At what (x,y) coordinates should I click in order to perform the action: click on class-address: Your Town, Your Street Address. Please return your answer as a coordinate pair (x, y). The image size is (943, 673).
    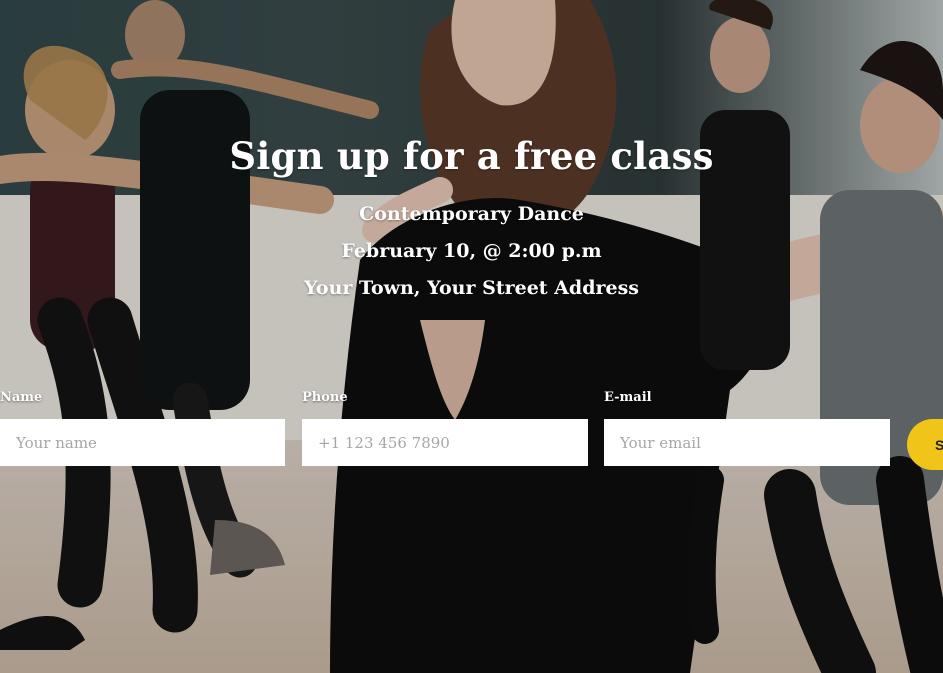
    Looking at the image, I should click on (471, 288).